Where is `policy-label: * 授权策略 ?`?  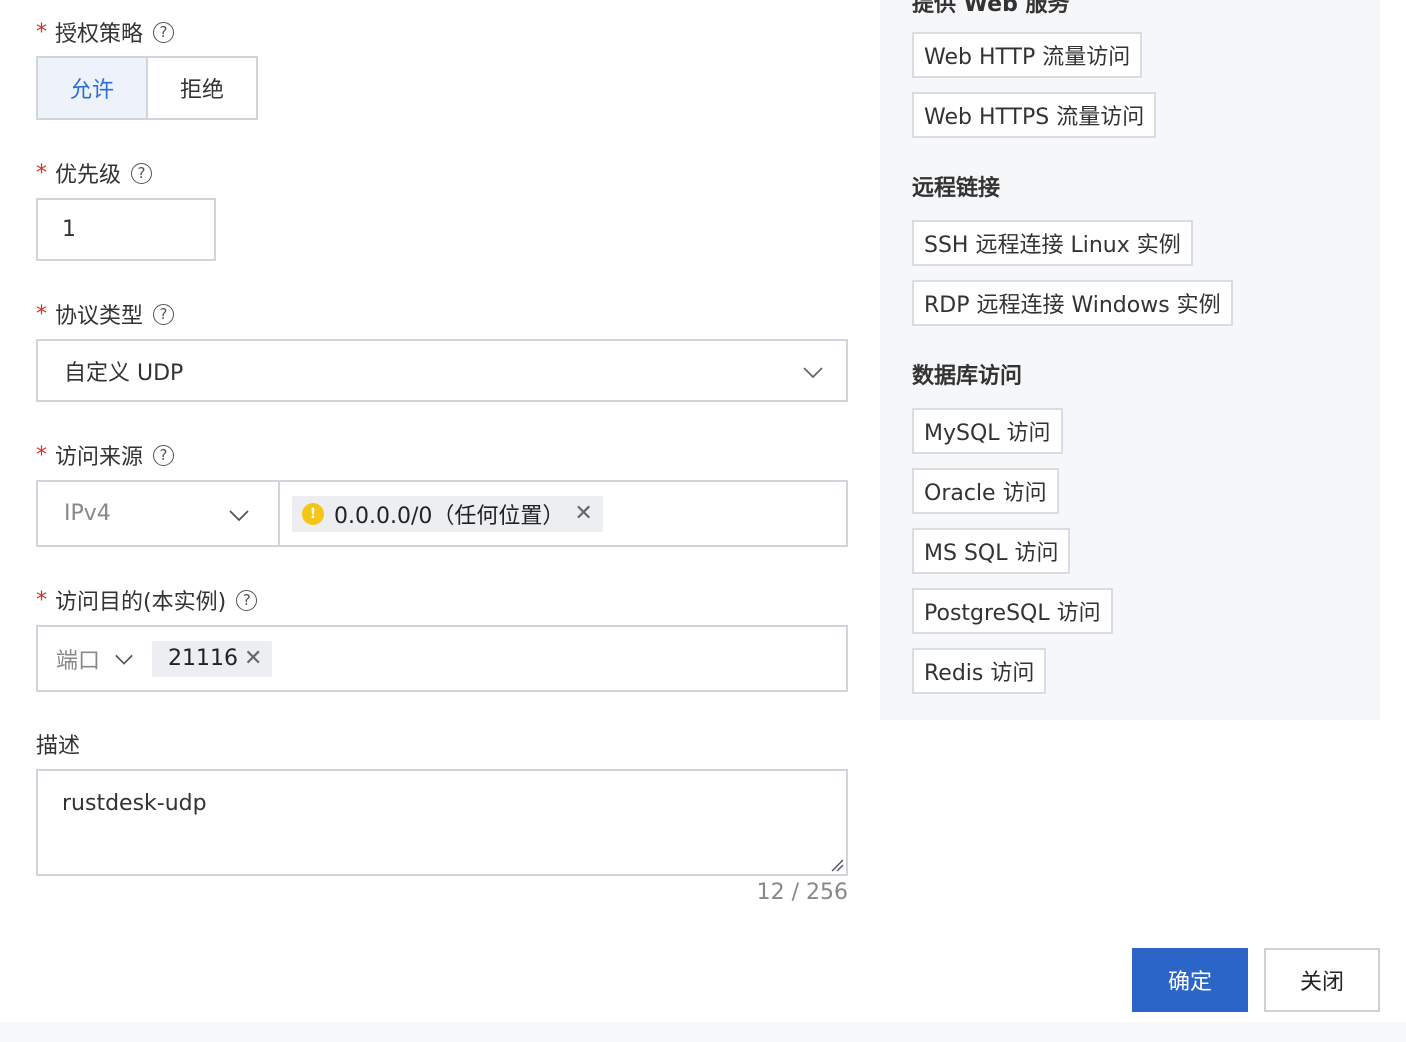
policy-label: * 授权策略 ? is located at coordinates (105, 32).